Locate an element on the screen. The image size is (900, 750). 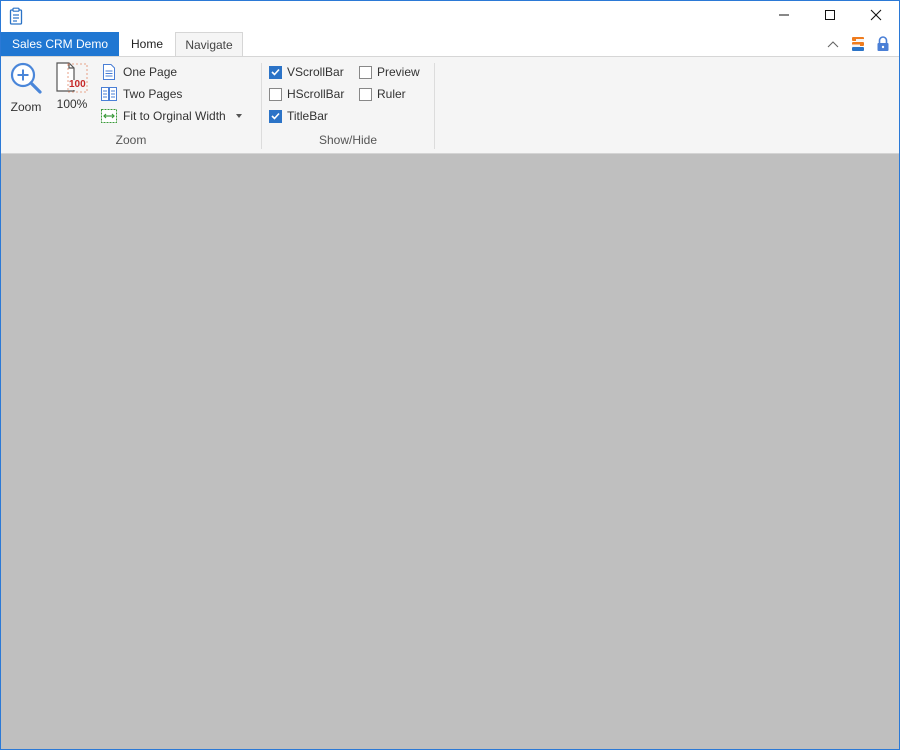
hscrollbar-label: HScrollBar is located at coordinates (316, 94).